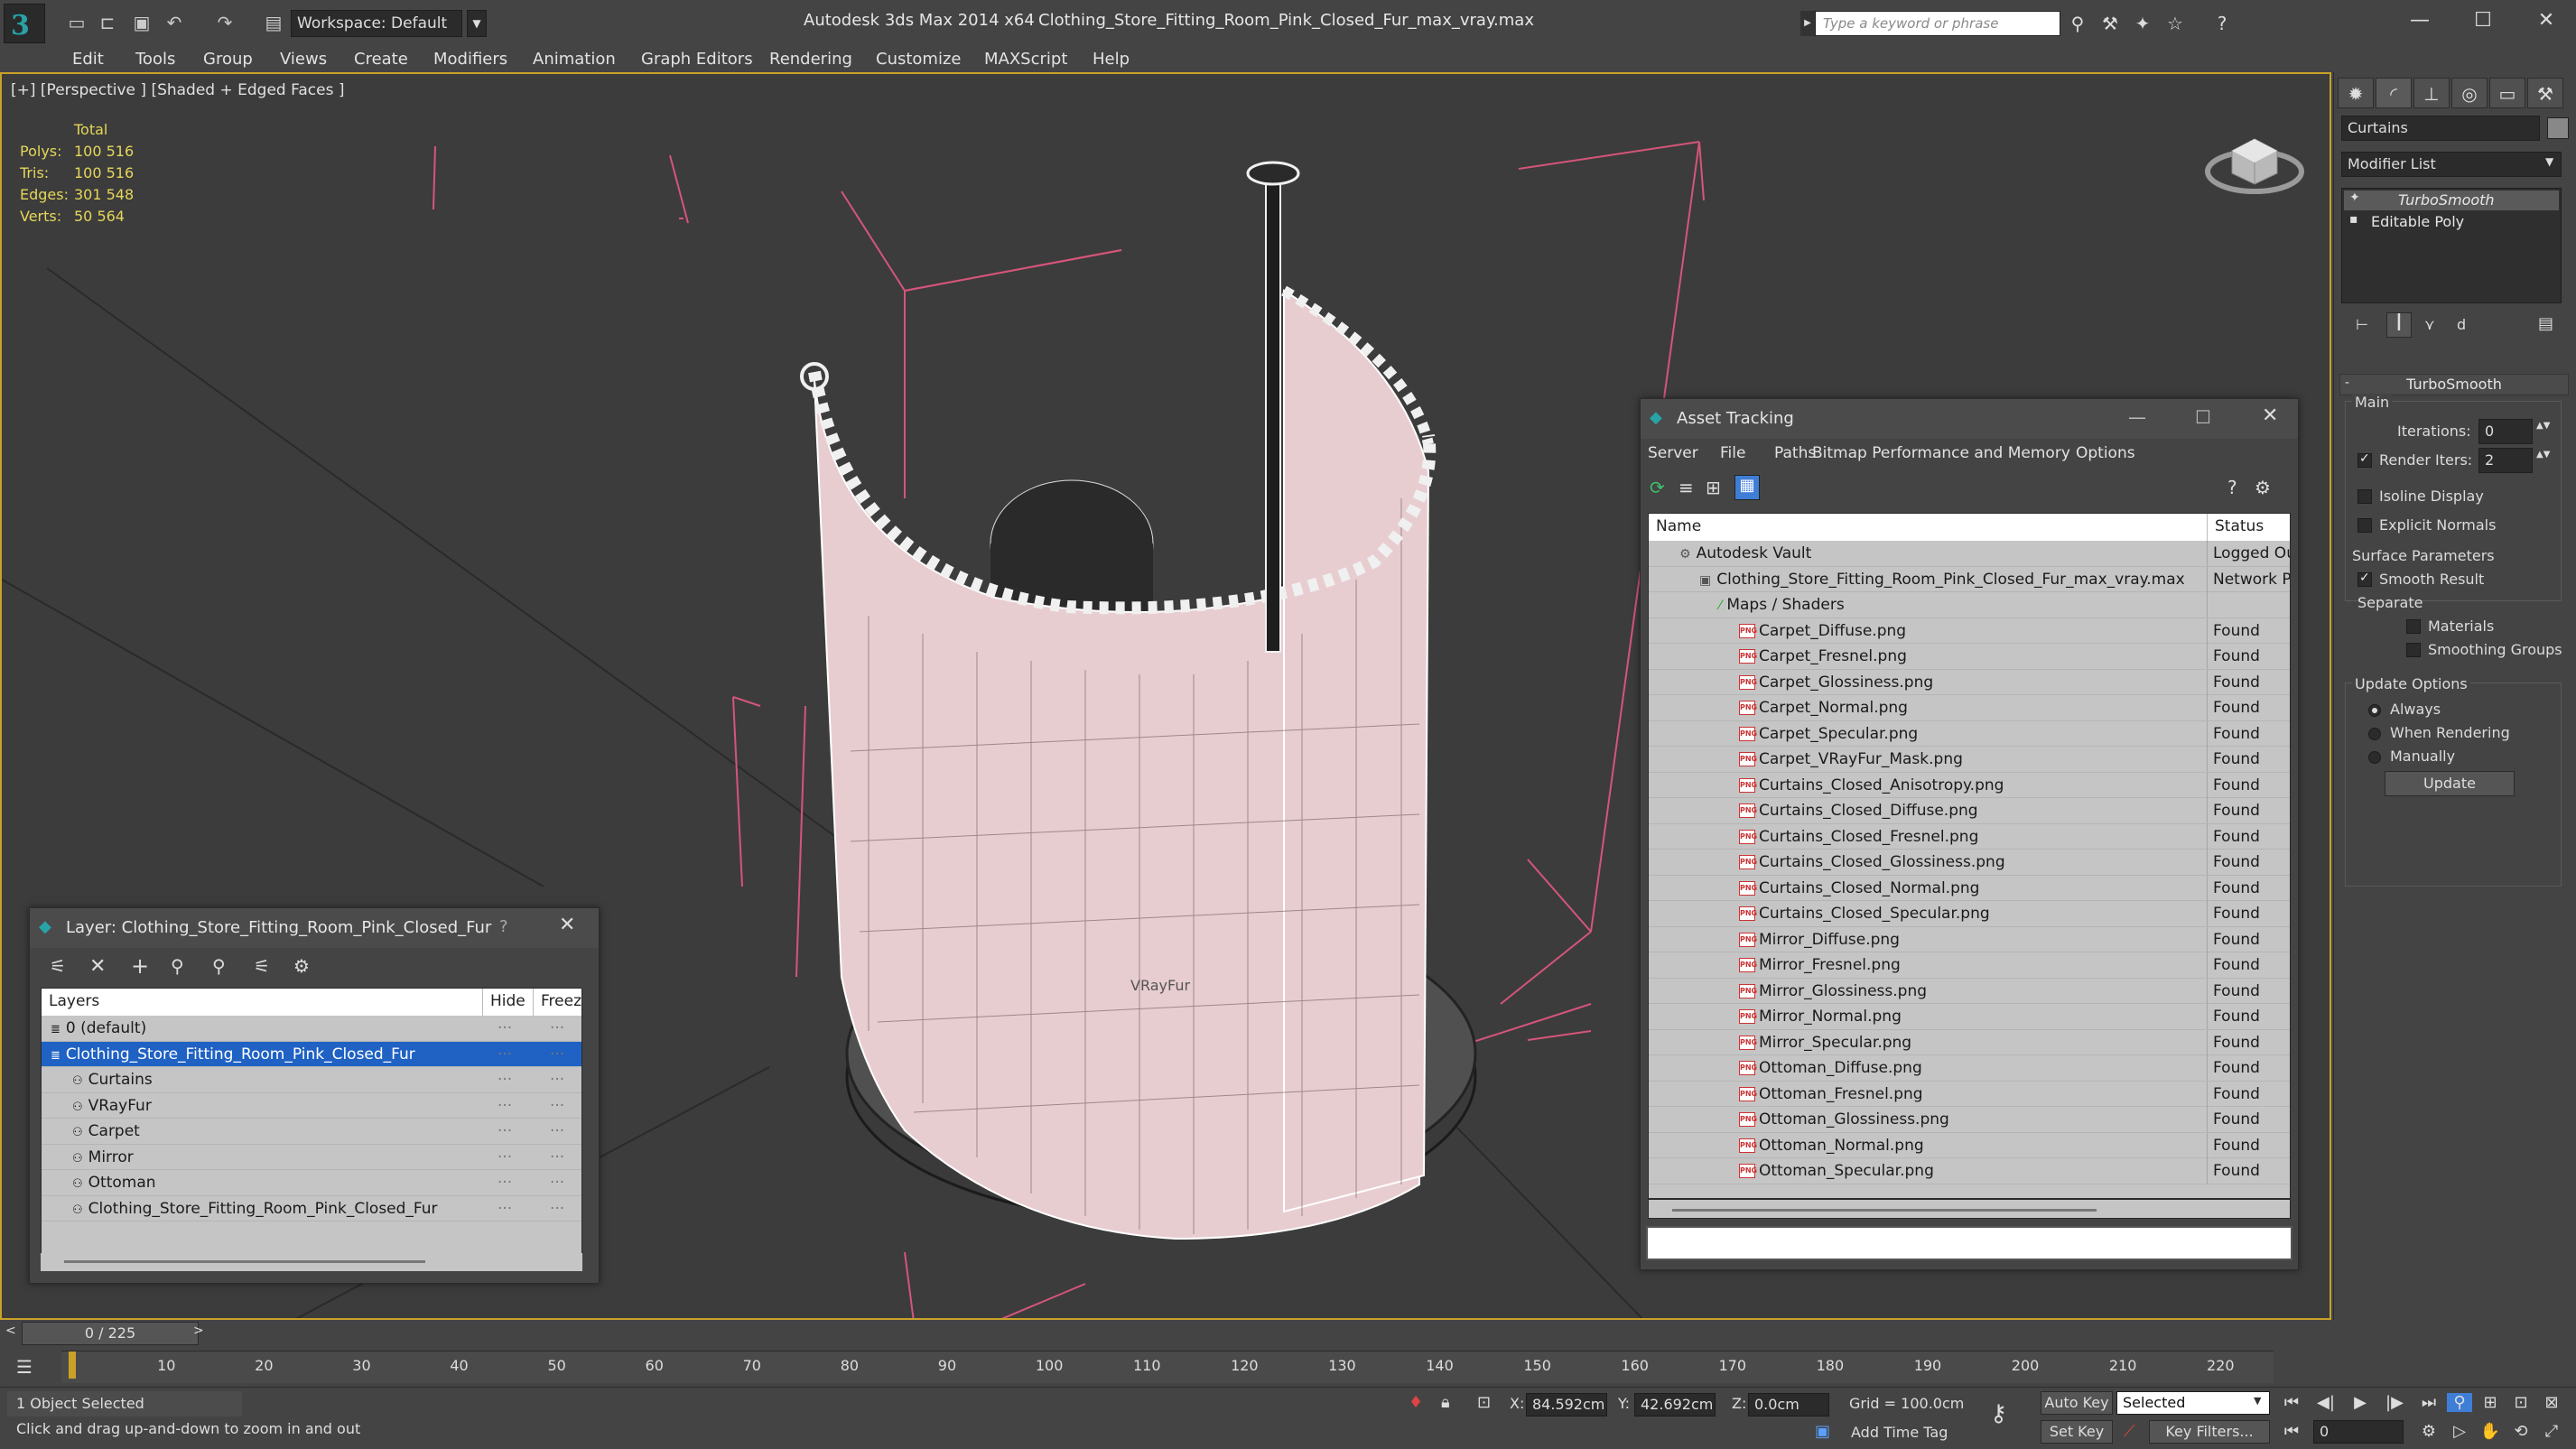  What do you see at coordinates (2521, 1431) in the screenshot?
I see `orbit-icon: ⟲` at bounding box center [2521, 1431].